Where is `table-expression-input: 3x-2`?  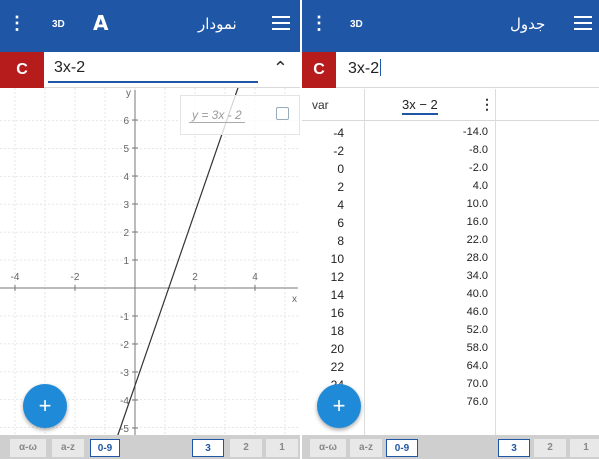
table-expression-input: 3x-2 is located at coordinates (365, 68).